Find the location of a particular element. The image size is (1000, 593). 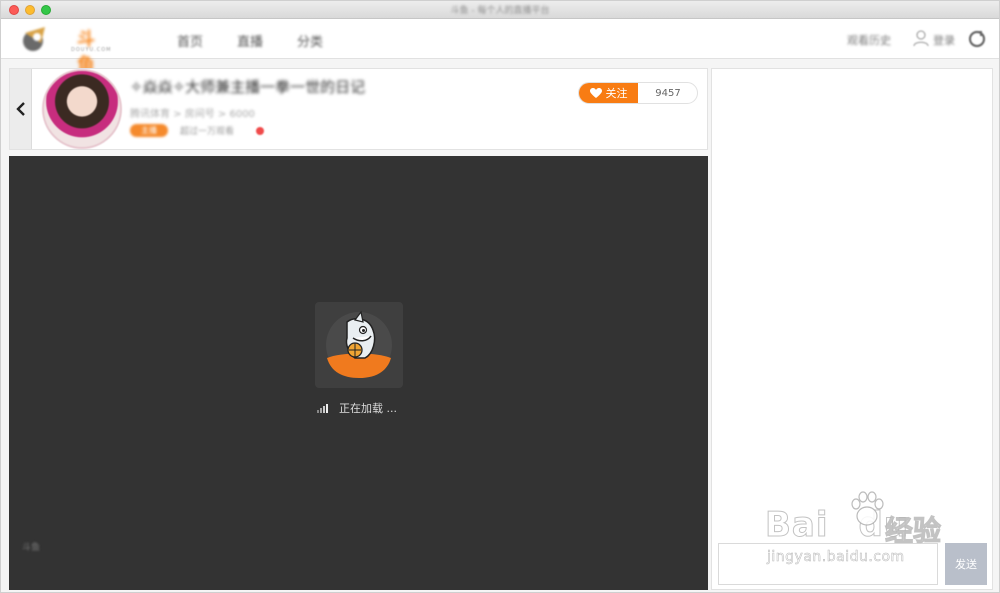

maximize-window-button is located at coordinates (46, 10).